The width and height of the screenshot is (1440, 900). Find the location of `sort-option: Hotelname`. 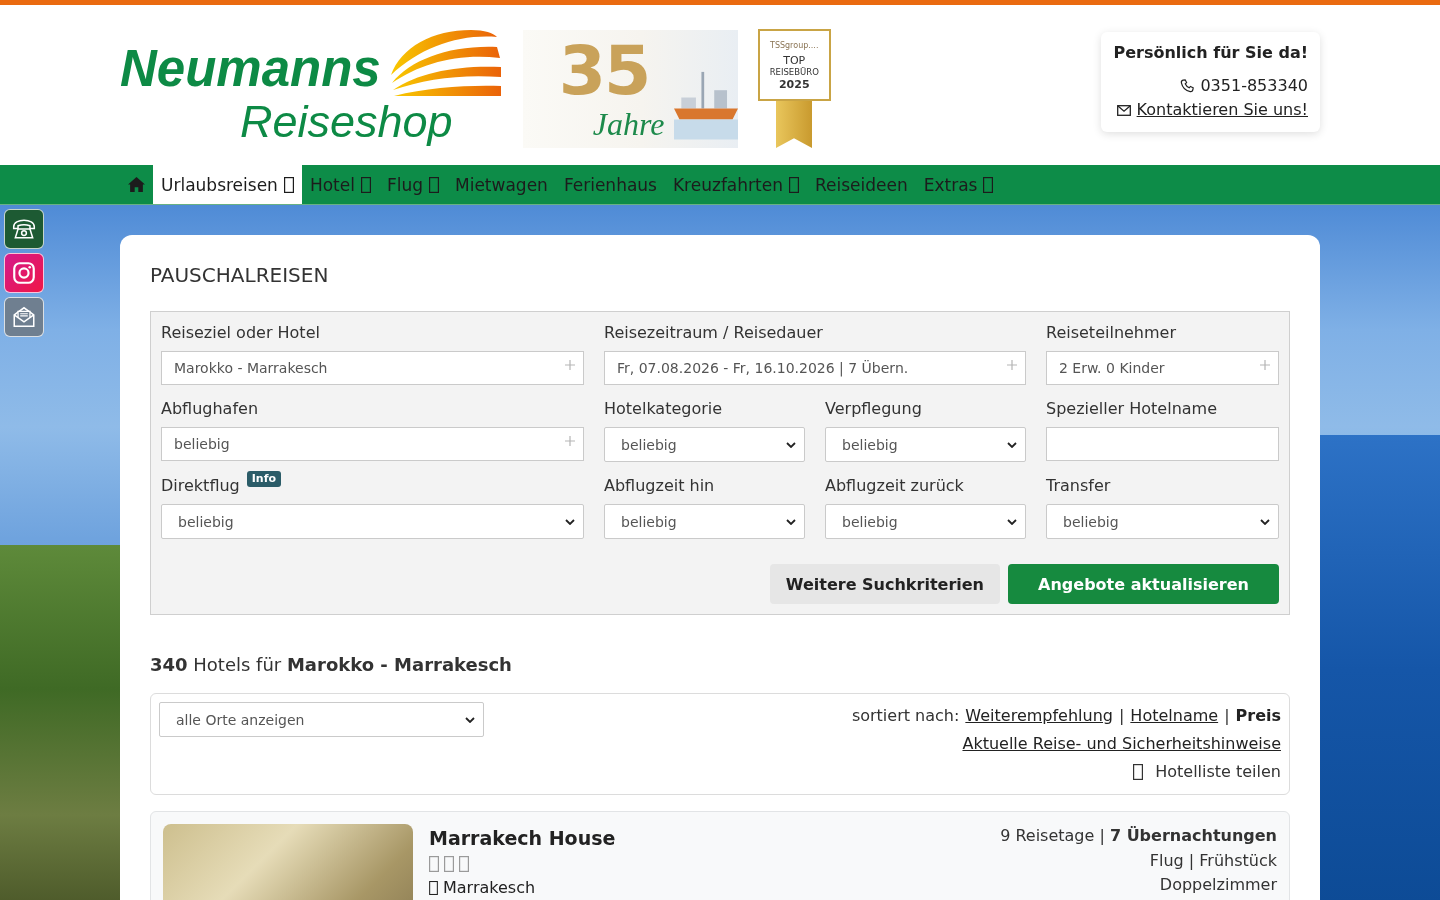

sort-option: Hotelname is located at coordinates (1174, 716).